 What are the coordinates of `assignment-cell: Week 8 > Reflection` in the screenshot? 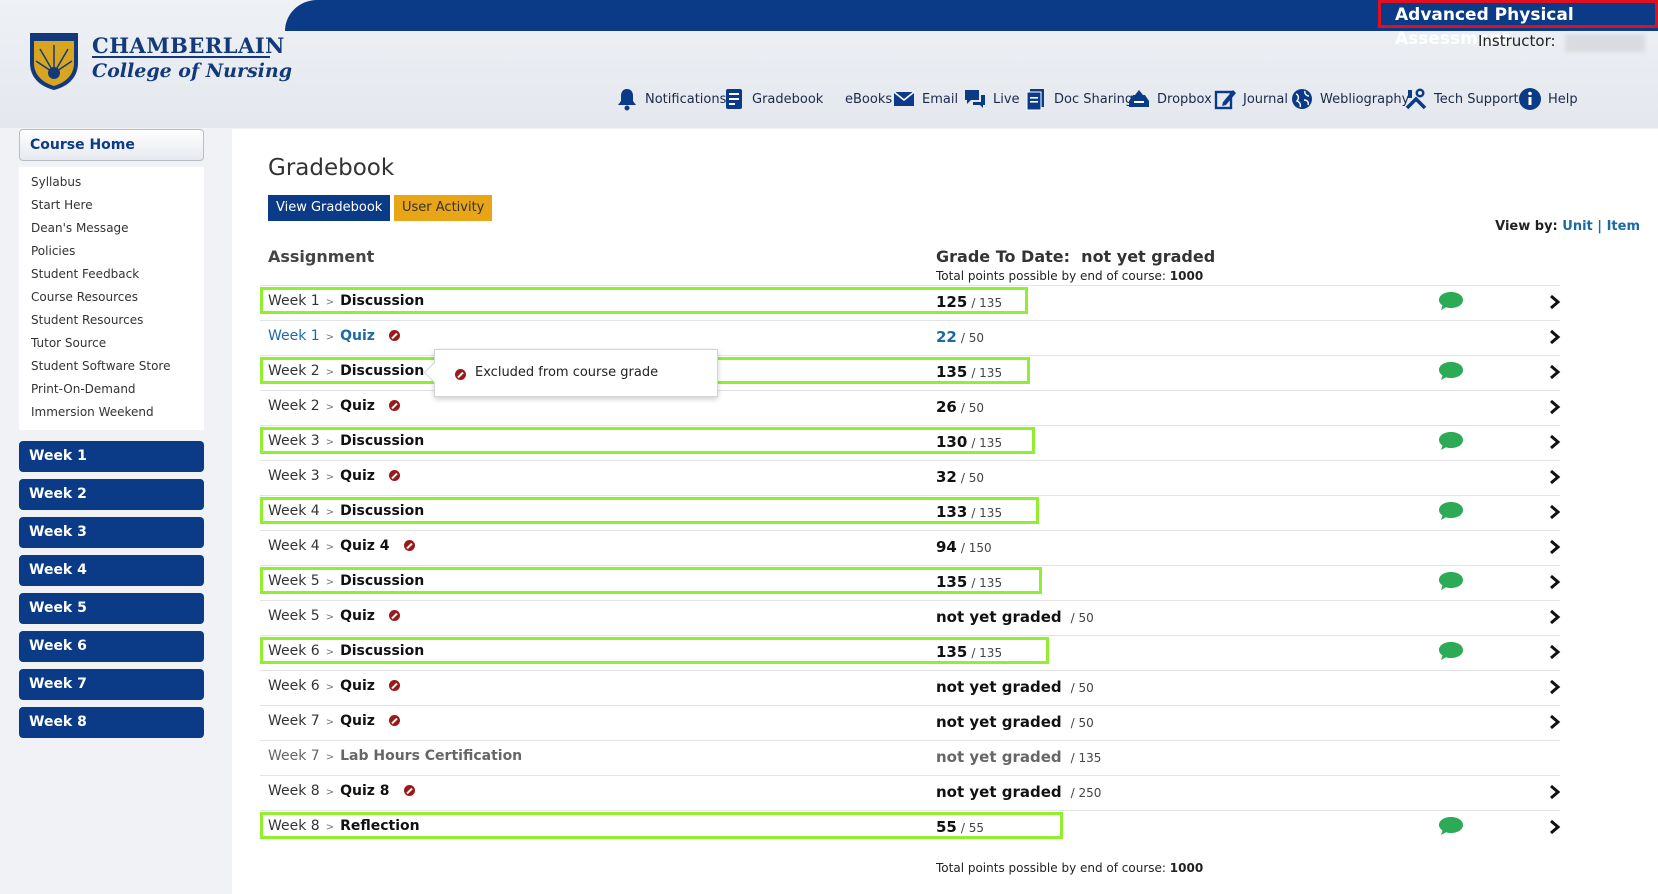 It's located at (344, 826).